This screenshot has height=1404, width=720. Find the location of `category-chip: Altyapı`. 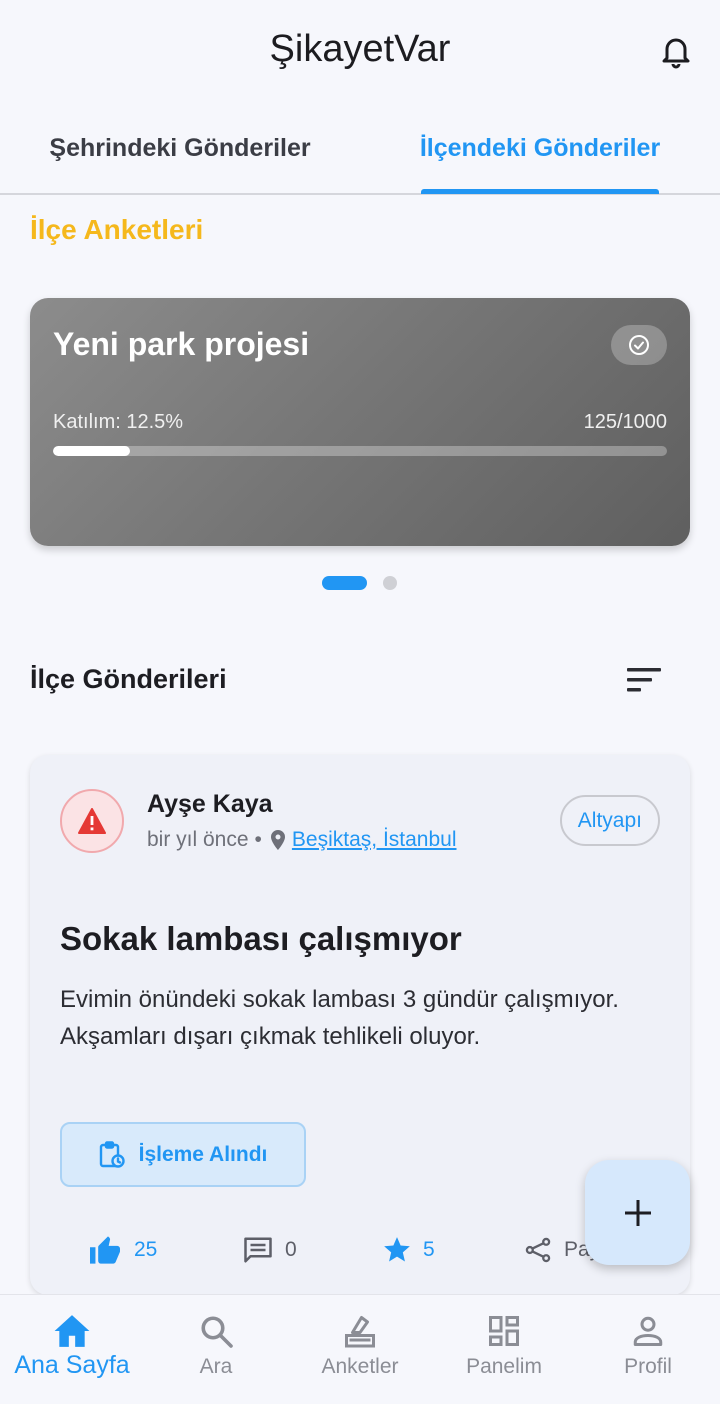

category-chip: Altyapı is located at coordinates (609, 820).